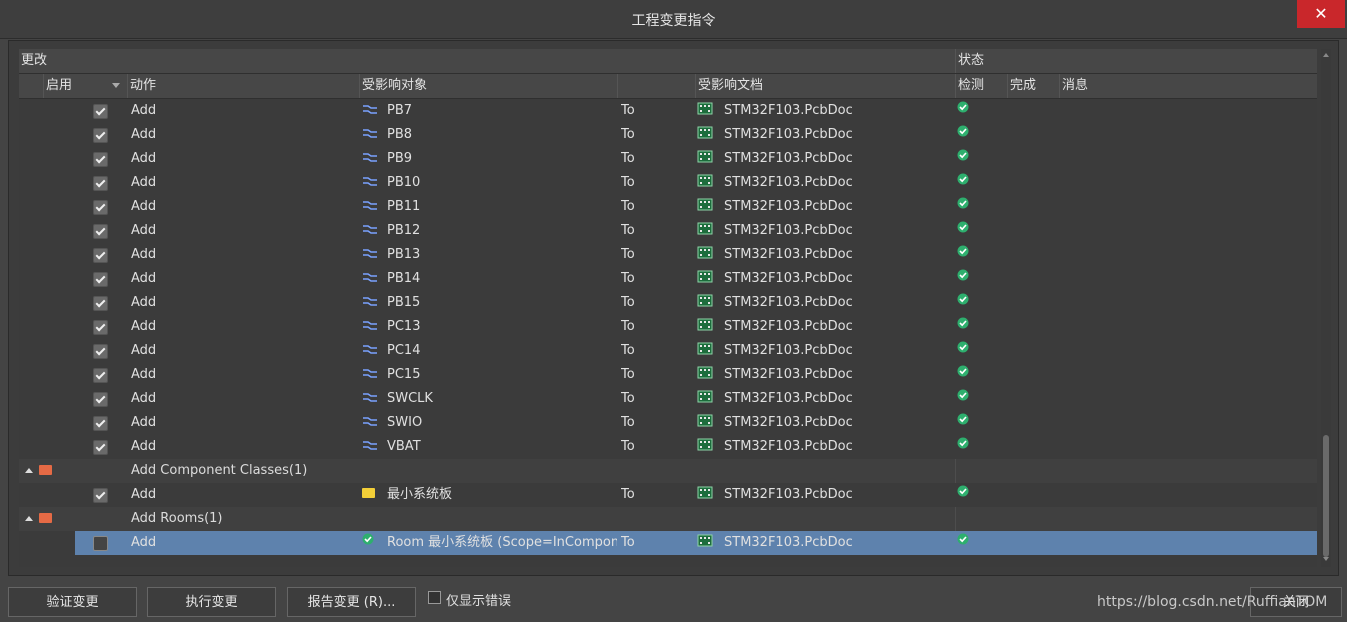 The height and width of the screenshot is (622, 1347). Describe the element at coordinates (1326, 308) in the screenshot. I see `vertical-scrollbar` at that location.